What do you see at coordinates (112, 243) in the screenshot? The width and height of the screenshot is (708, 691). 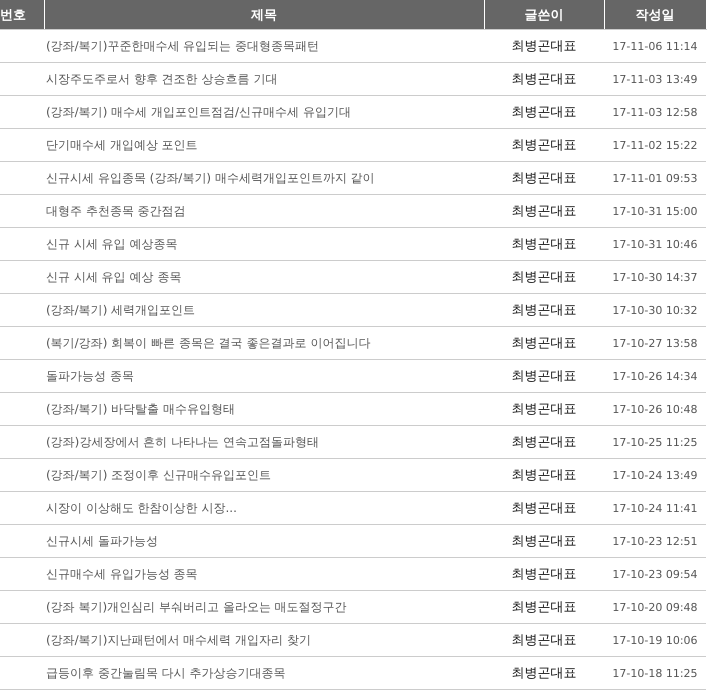 I see `post-title-link: 신규 시세 유입 예상종목` at bounding box center [112, 243].